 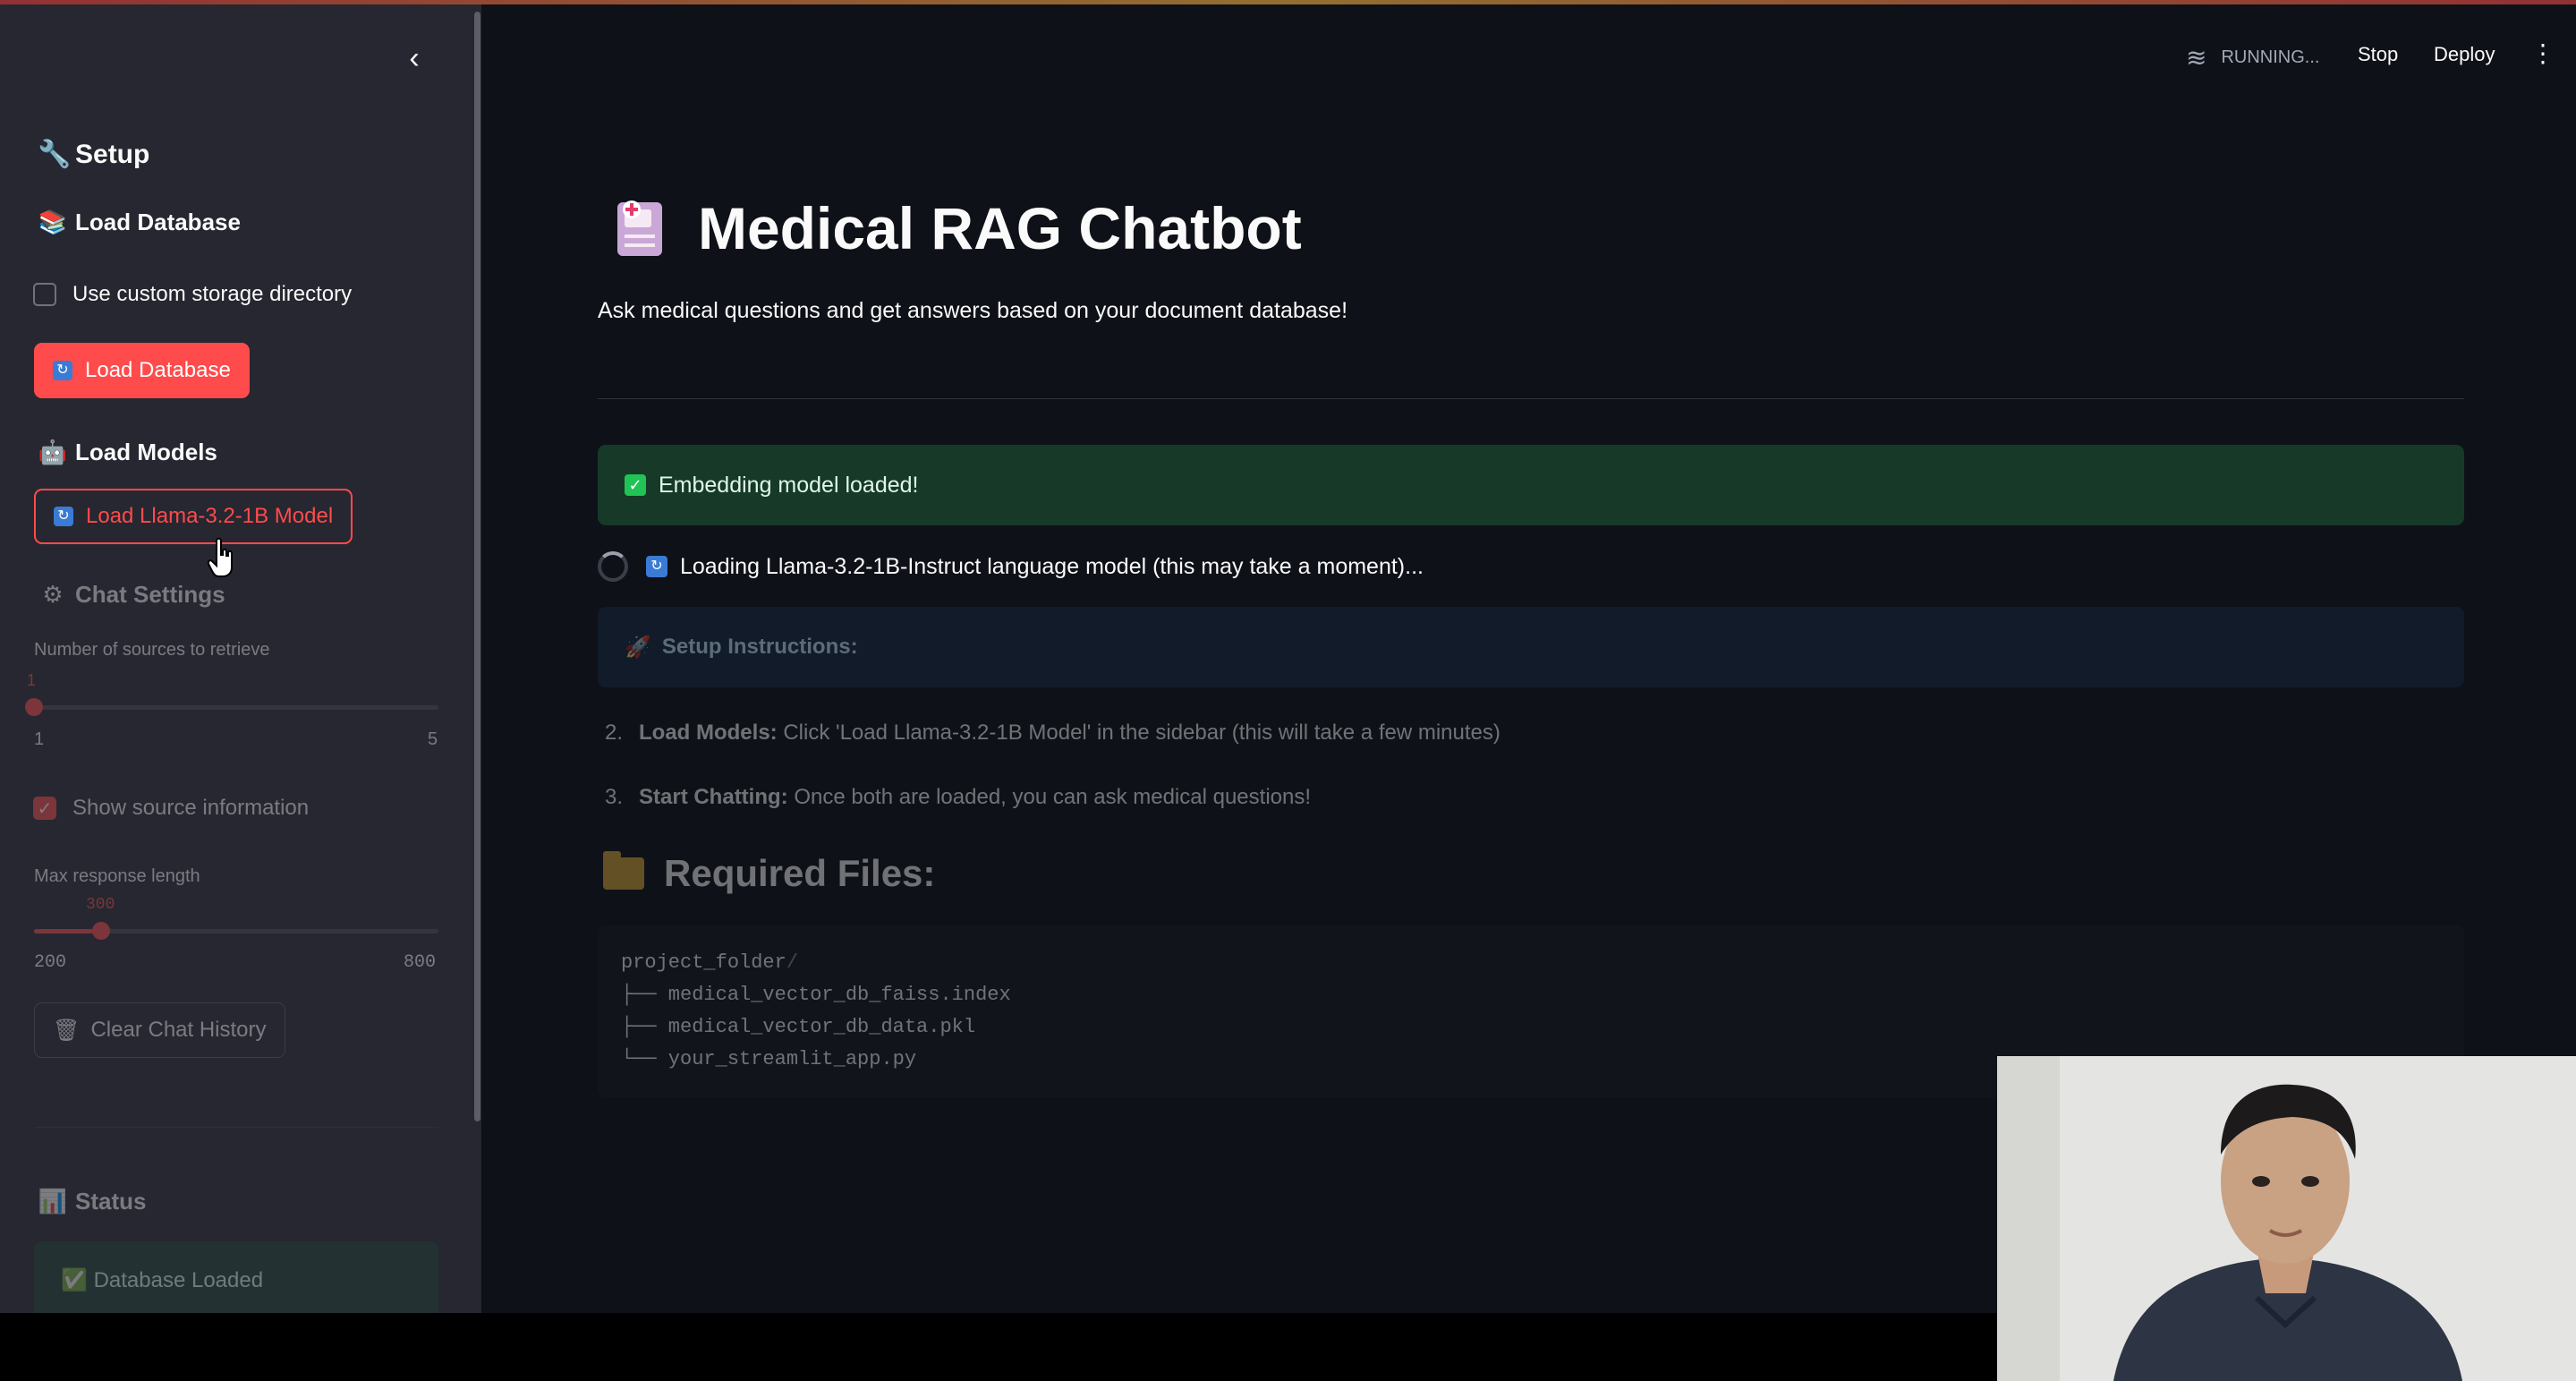 What do you see at coordinates (635, 485) in the screenshot?
I see `check-icon: ✓` at bounding box center [635, 485].